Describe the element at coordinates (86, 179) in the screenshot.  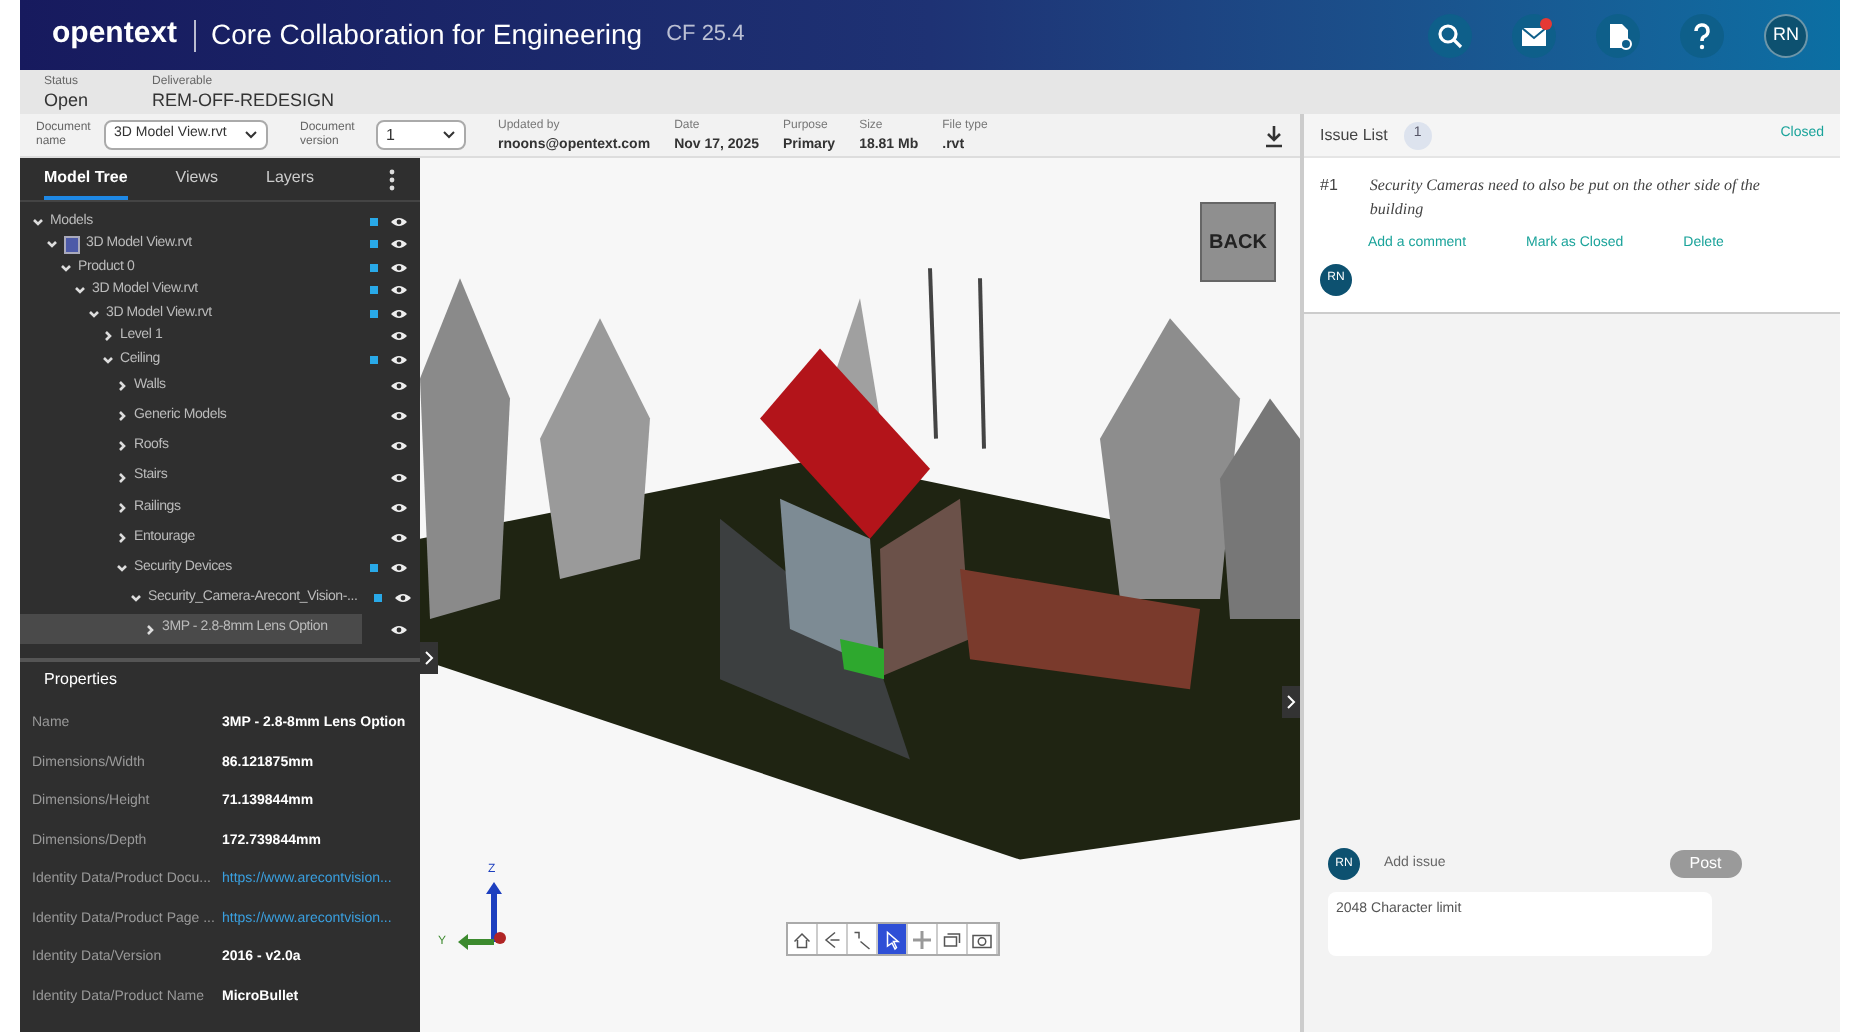
I see `tab: Model Tree` at that location.